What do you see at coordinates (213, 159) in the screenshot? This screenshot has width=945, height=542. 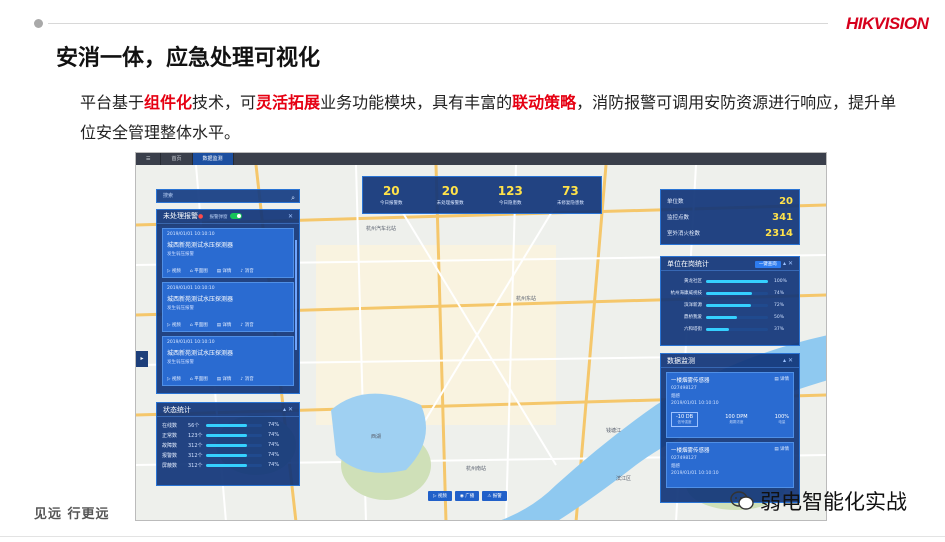 I see `tab-data-monitor: 数据监测` at bounding box center [213, 159].